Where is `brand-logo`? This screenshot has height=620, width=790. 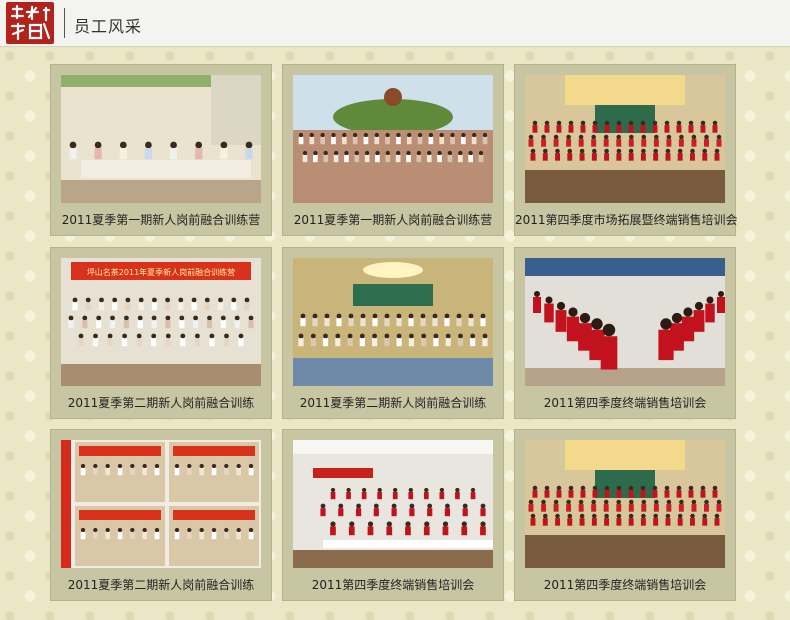 brand-logo is located at coordinates (30, 23).